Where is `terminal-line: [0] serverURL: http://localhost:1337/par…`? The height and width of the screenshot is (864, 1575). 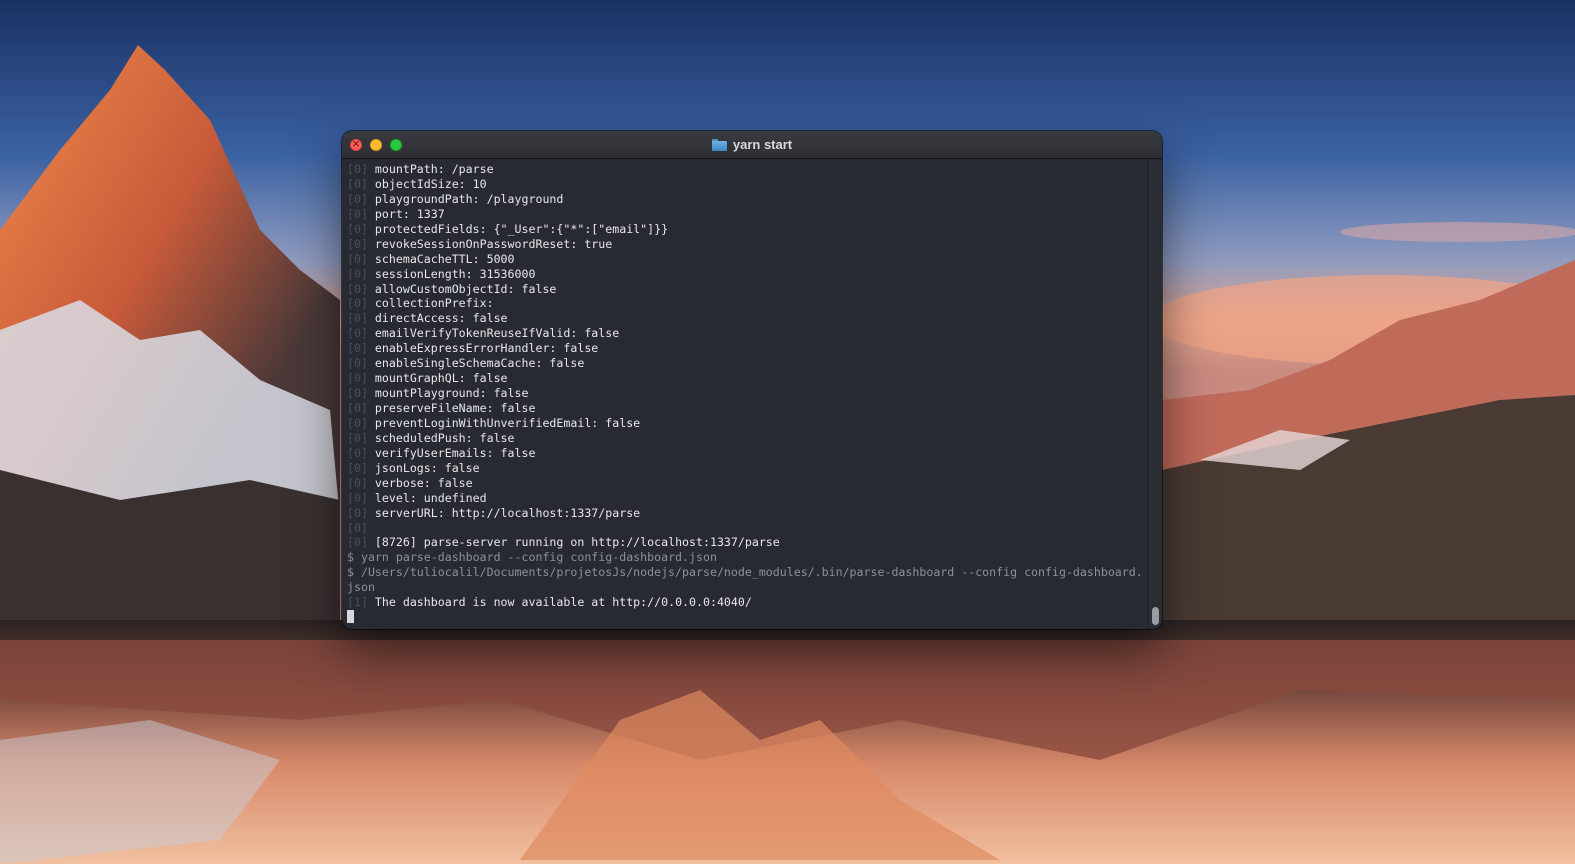
terminal-line: [0] serverURL: http://localhost:1337/par… is located at coordinates (747, 513).